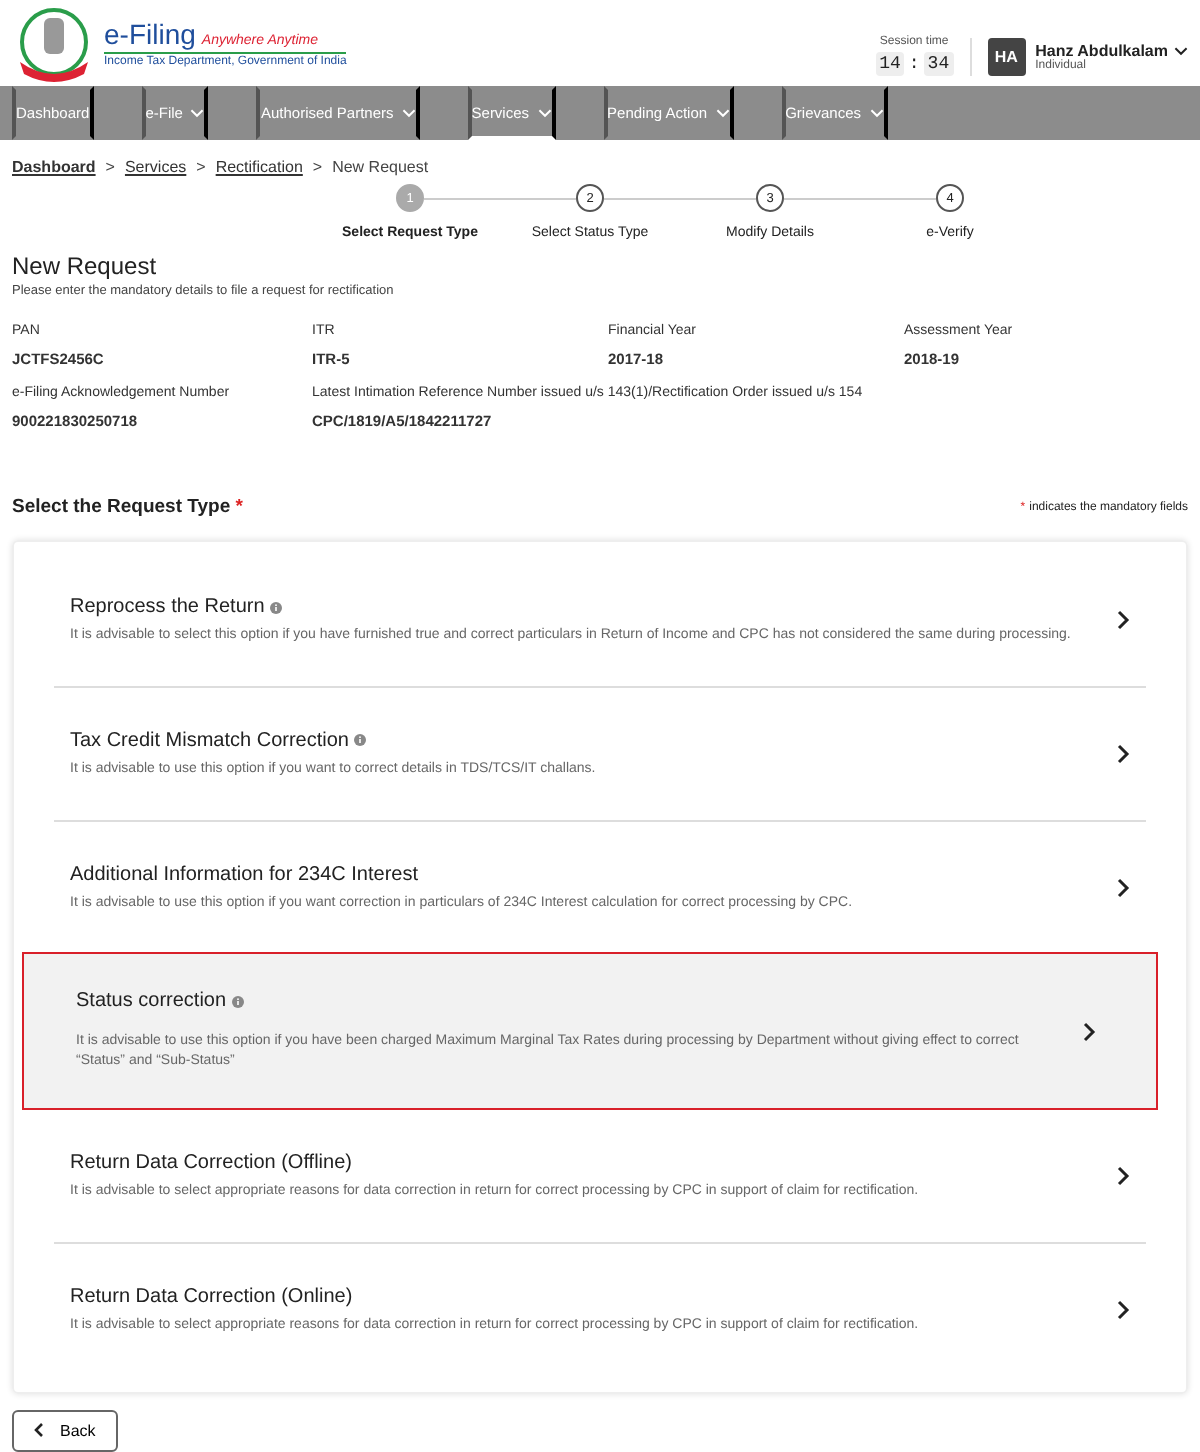 This screenshot has width=1200, height=1452. I want to click on page-title: New Request, so click(85, 266).